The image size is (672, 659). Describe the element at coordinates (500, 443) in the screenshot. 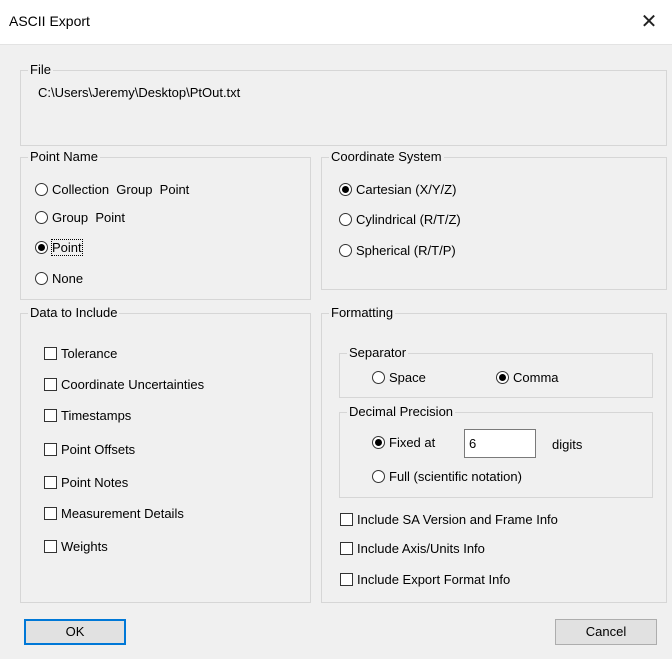

I see `fixed-digits-input` at that location.